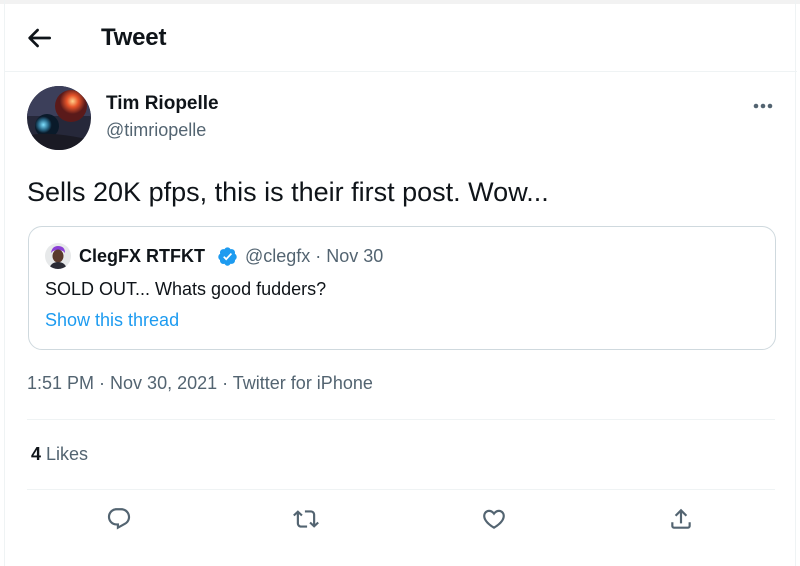 The image size is (800, 566). Describe the element at coordinates (67, 454) in the screenshot. I see `likes-label: Likes` at that location.